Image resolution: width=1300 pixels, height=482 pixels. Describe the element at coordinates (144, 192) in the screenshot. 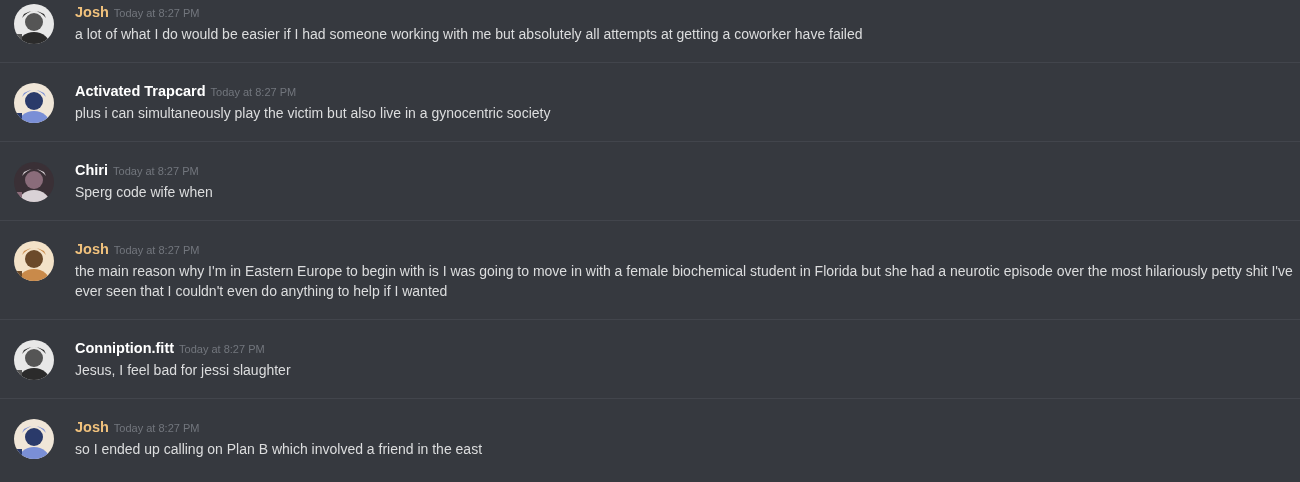

I see `message-text: Sperg code wife when` at that location.